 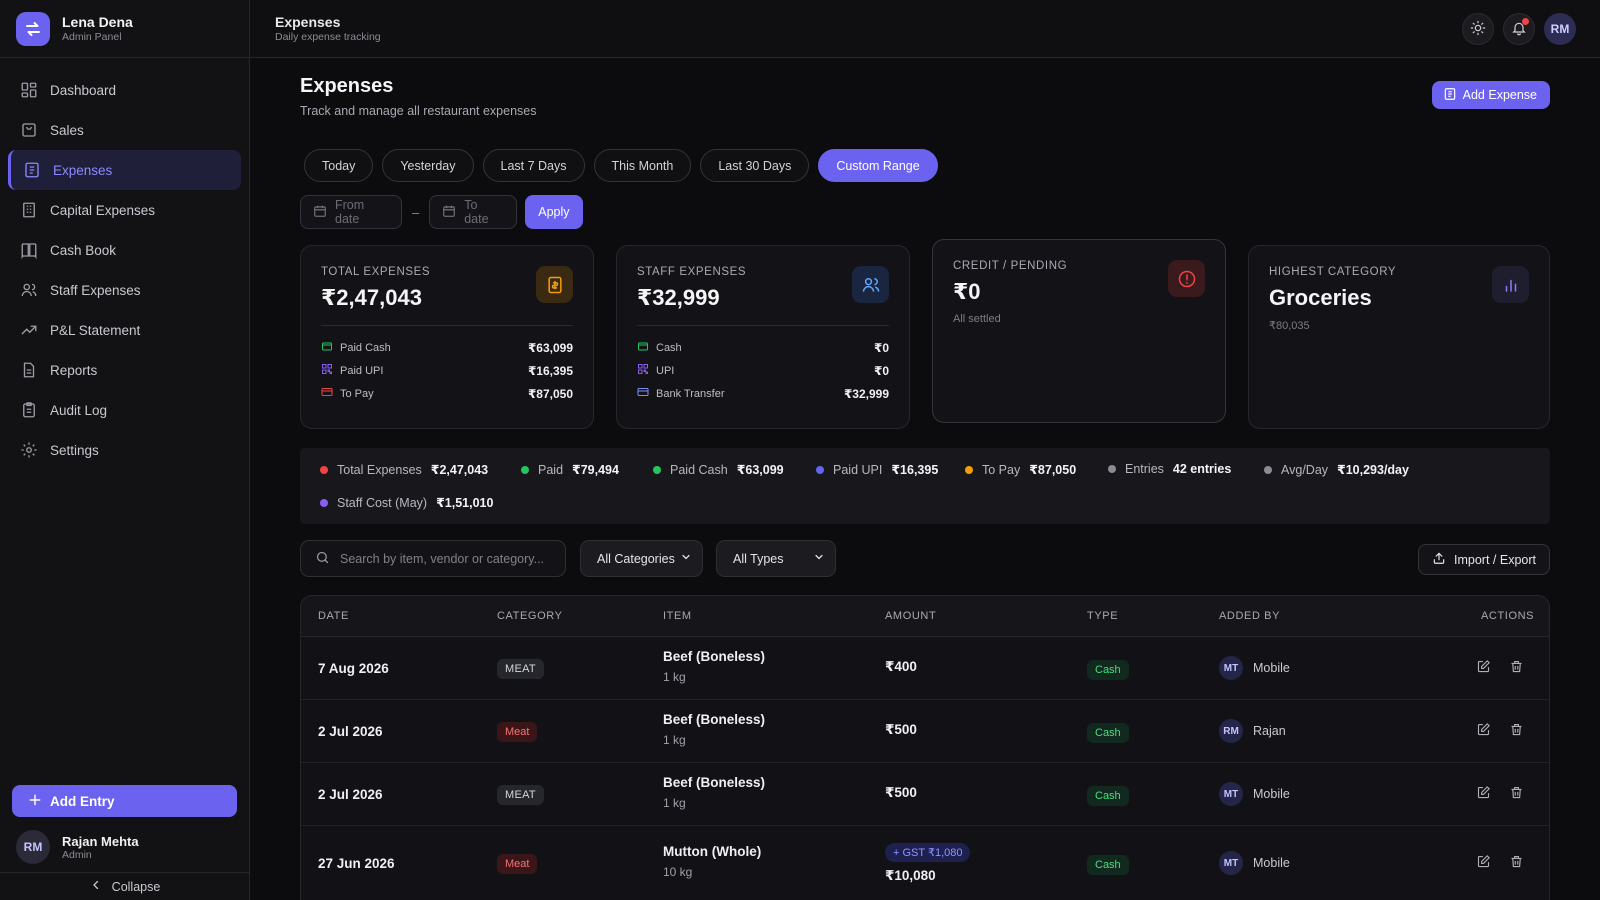 What do you see at coordinates (124, 130) in the screenshot?
I see `sidebar-item-sales: Sales` at bounding box center [124, 130].